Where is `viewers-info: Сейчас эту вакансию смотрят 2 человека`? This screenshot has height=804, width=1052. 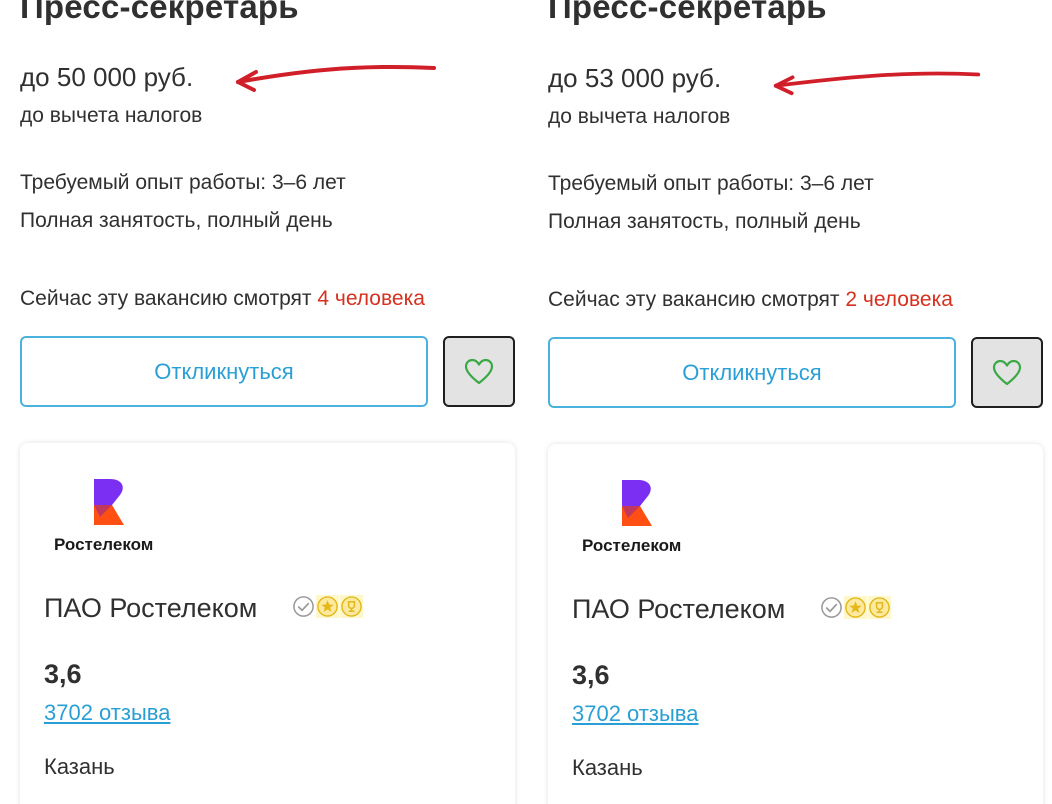
viewers-info: Сейчас эту вакансию смотрят 2 человека is located at coordinates (750, 300).